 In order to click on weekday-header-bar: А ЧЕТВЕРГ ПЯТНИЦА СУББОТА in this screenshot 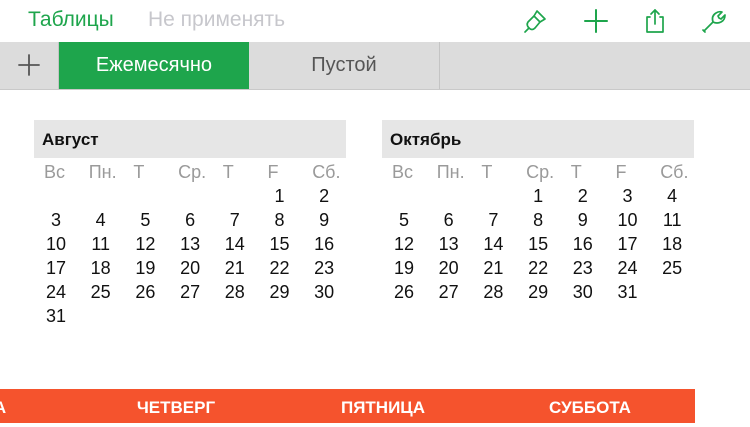, I will do `click(347, 406)`.